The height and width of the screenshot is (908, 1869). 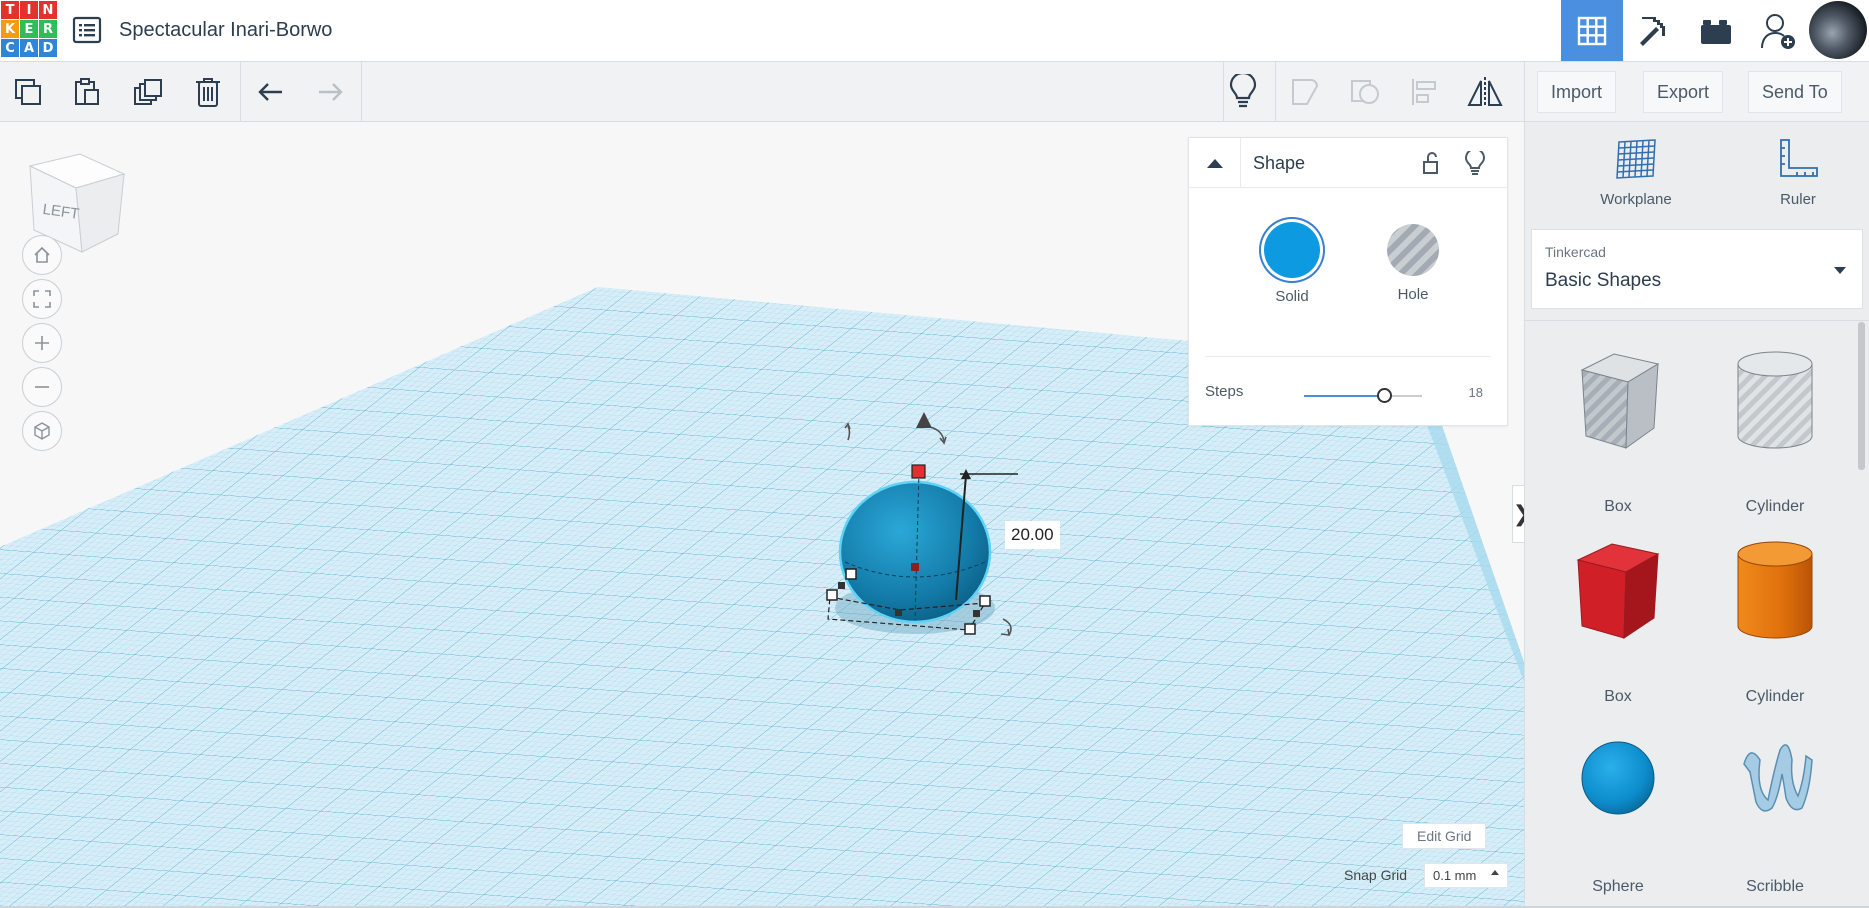 What do you see at coordinates (1775, 400) in the screenshot?
I see `cylinder-hole-icon` at bounding box center [1775, 400].